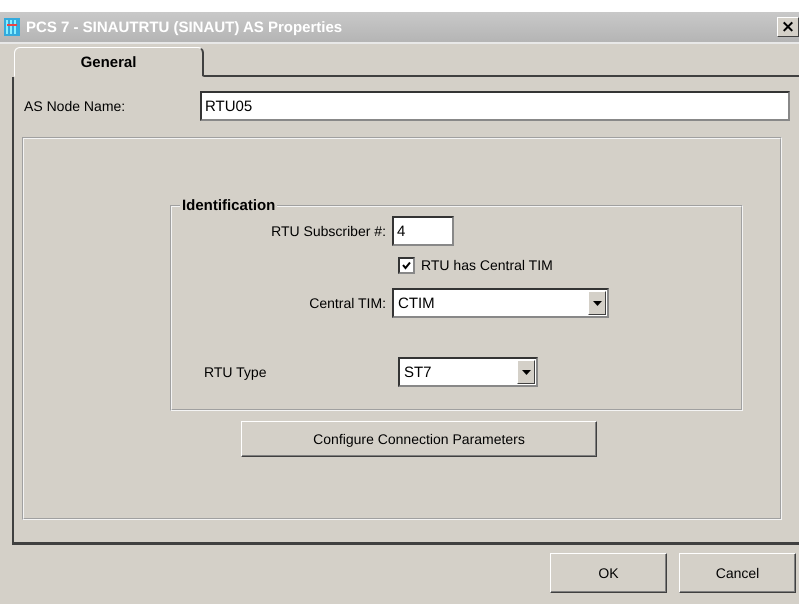 This screenshot has height=604, width=799. What do you see at coordinates (74, 106) in the screenshot?
I see `field-label: AS Node Name:` at bounding box center [74, 106].